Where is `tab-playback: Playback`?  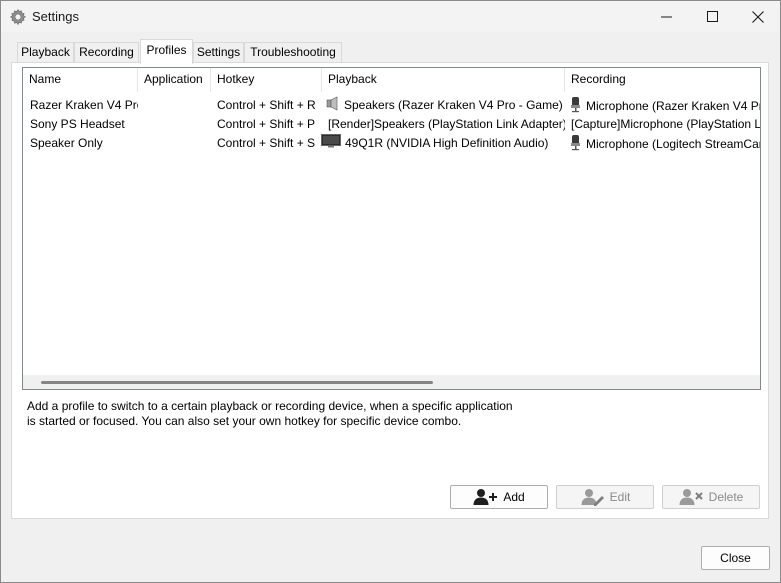
tab-playback: Playback is located at coordinates (45, 52).